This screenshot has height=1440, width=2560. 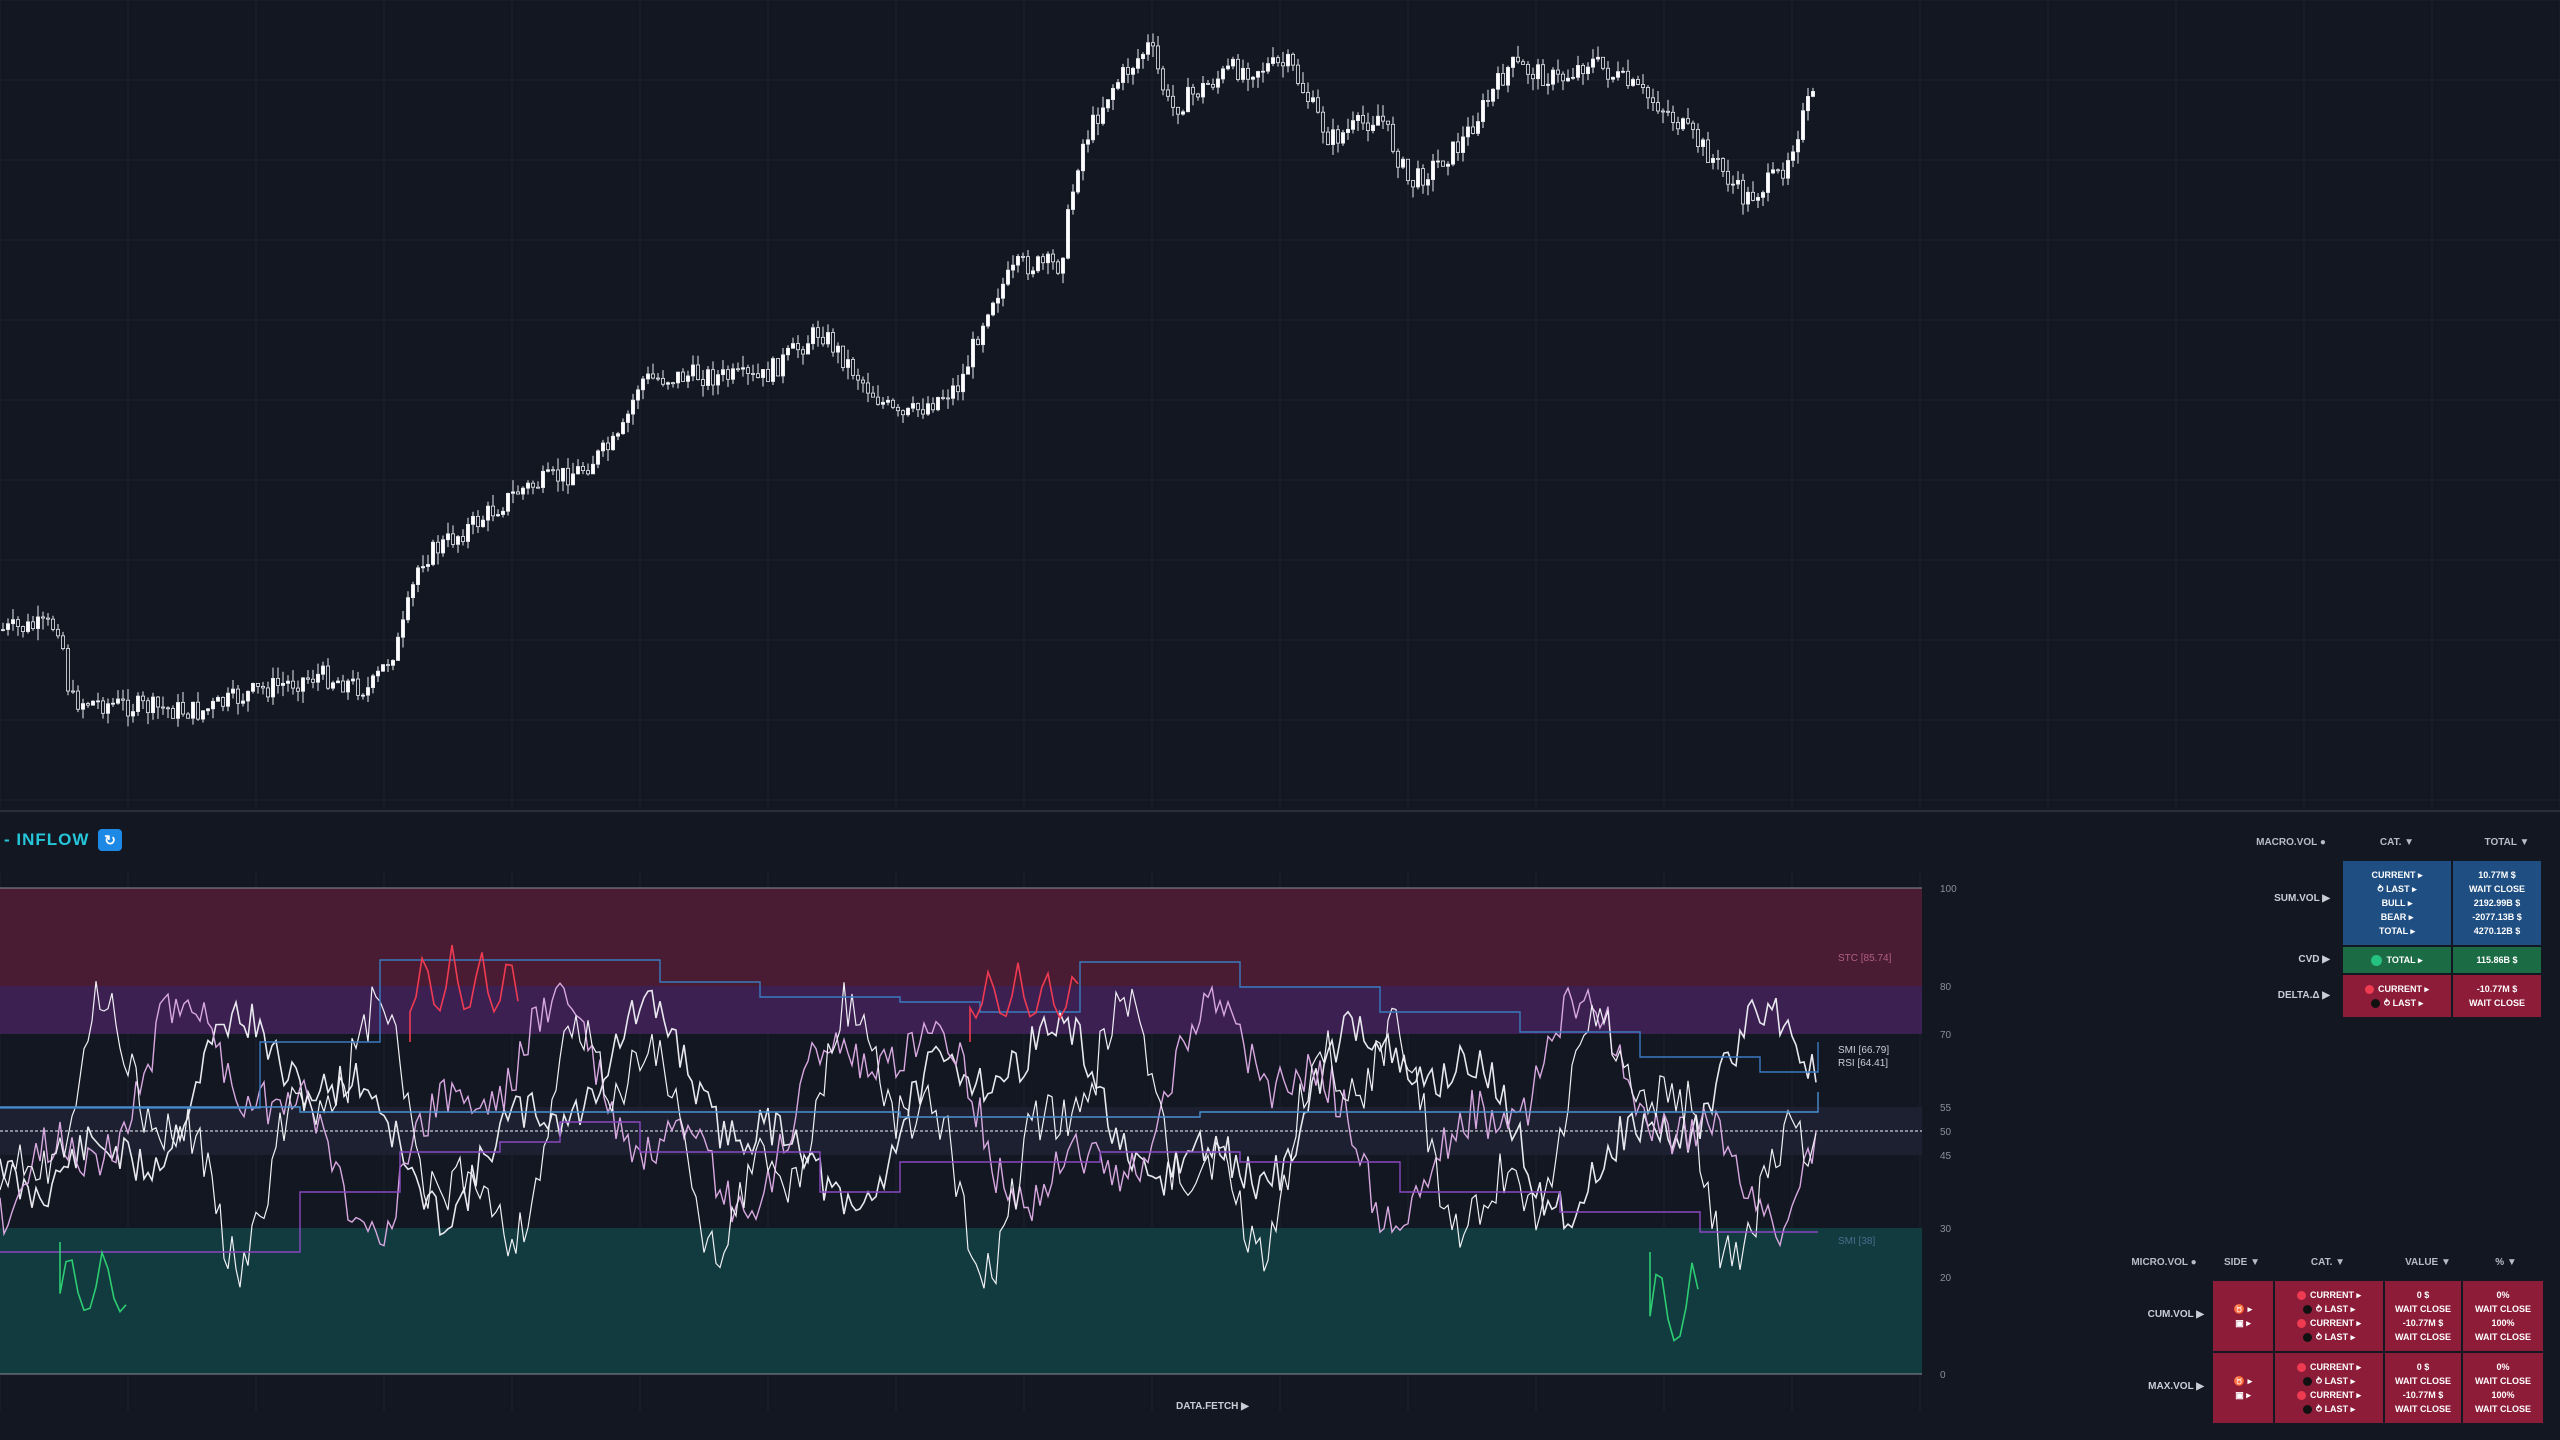 I want to click on cvd-row-label: CVD ▶, so click(x=2284, y=959).